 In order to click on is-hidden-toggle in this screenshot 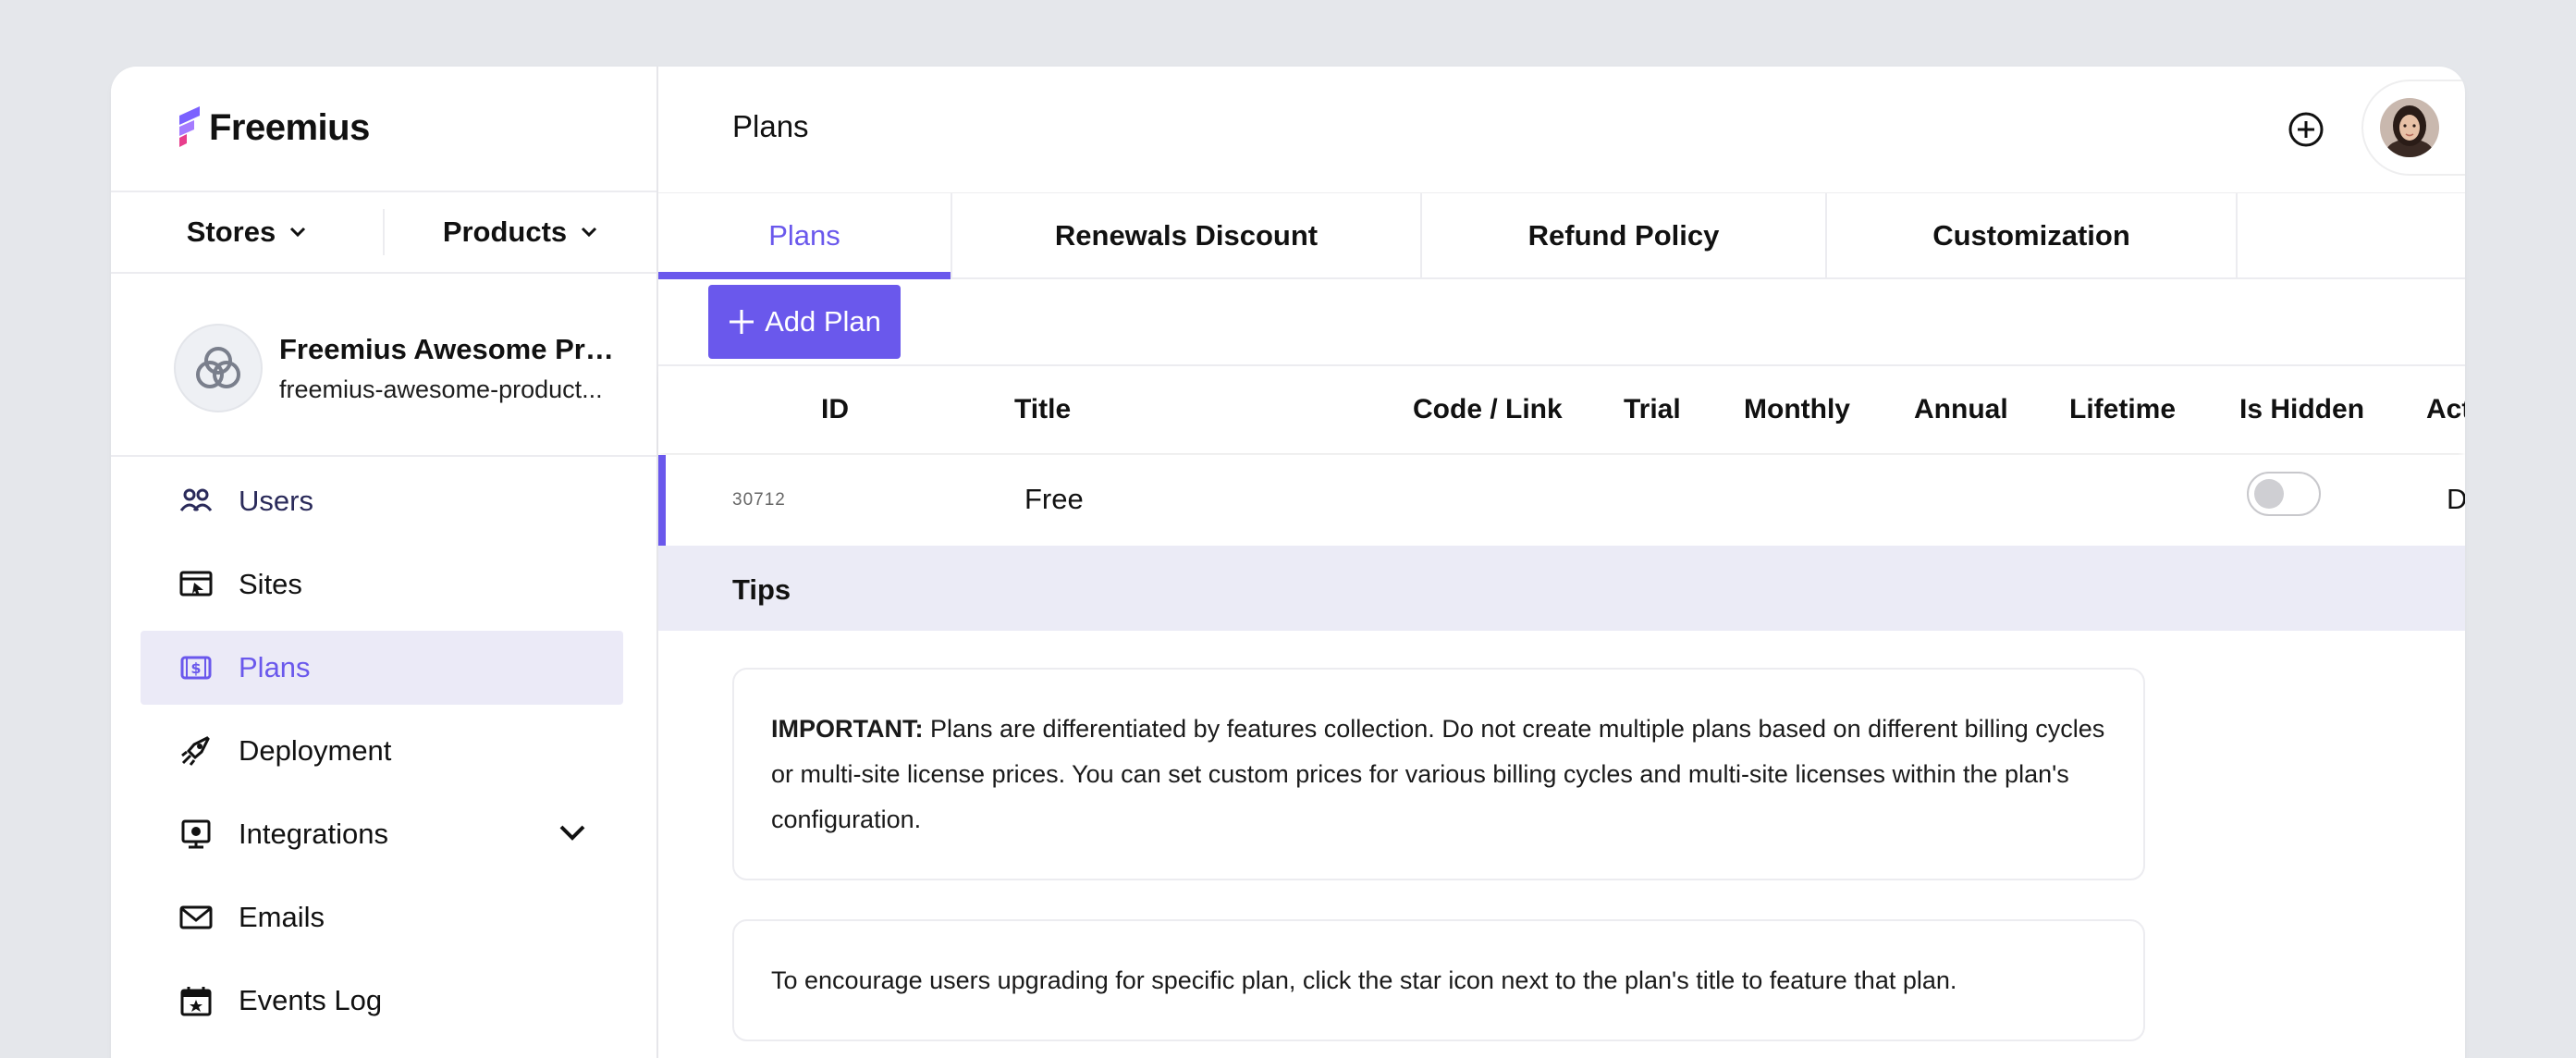, I will do `click(2284, 494)`.